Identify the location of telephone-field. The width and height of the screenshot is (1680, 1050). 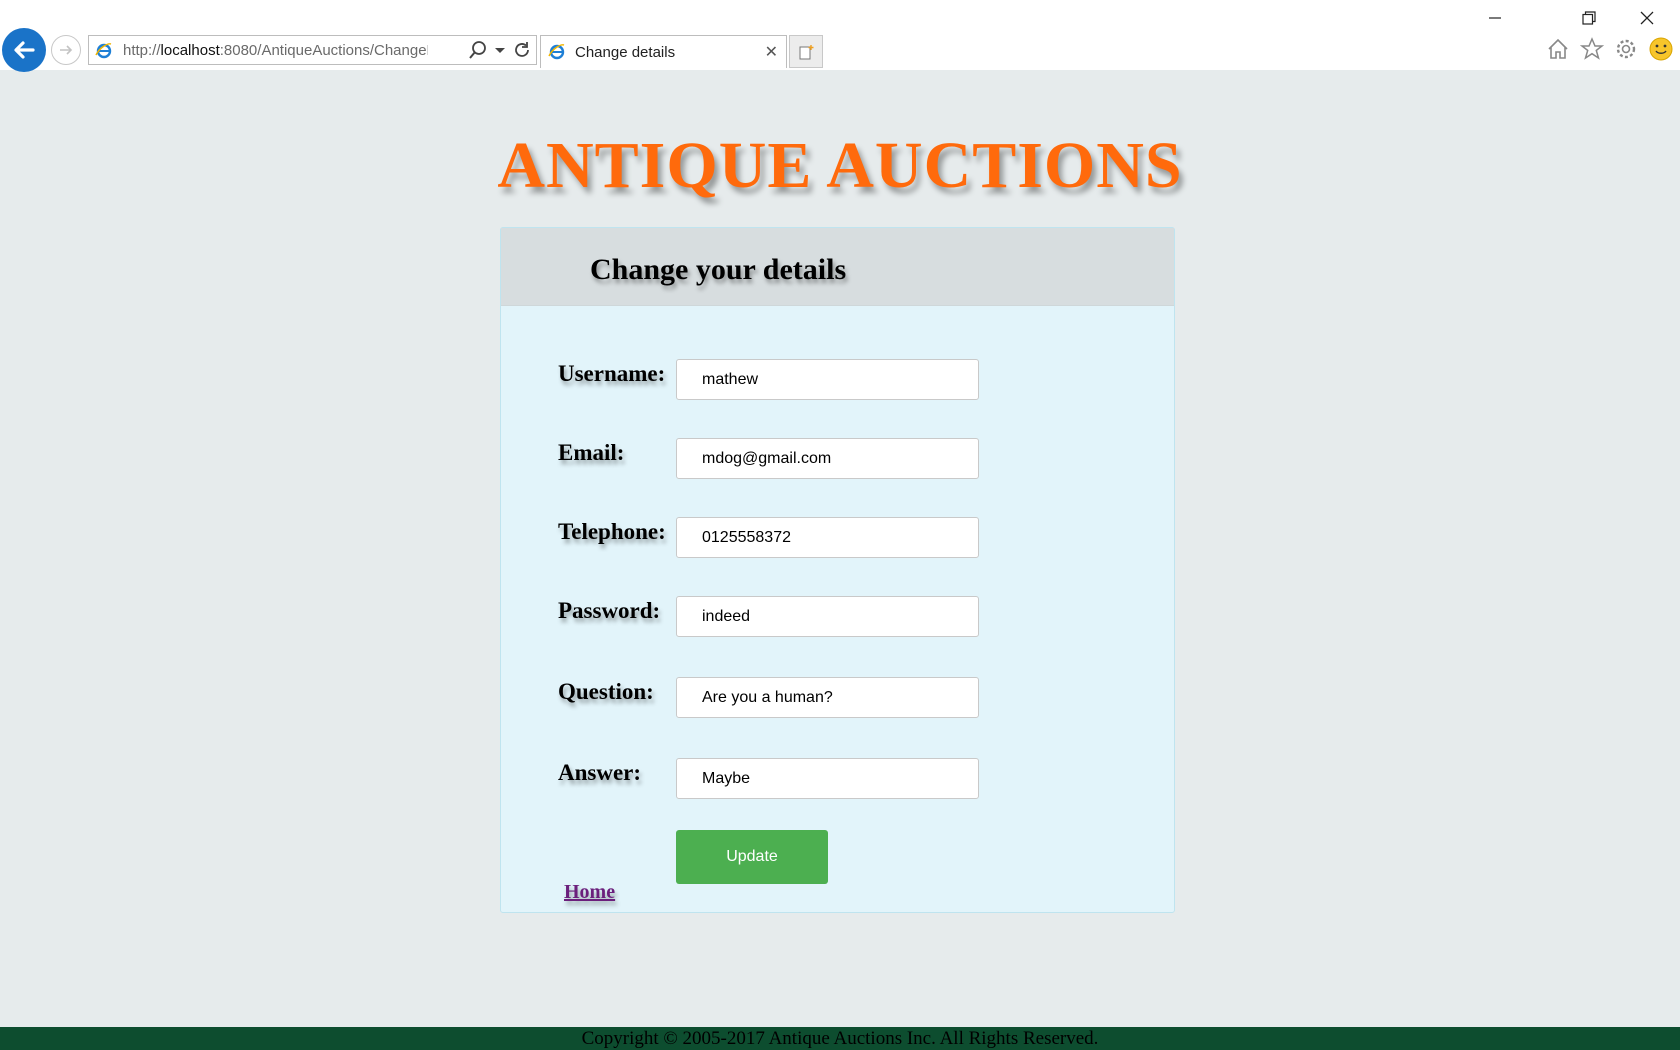
(827, 537).